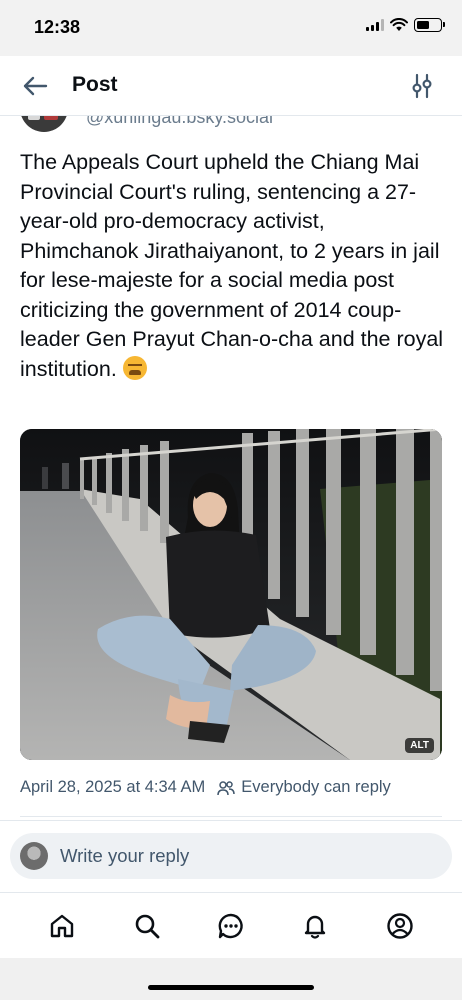 The image size is (462, 1000). What do you see at coordinates (44, 124) in the screenshot?
I see `author-avatar` at bounding box center [44, 124].